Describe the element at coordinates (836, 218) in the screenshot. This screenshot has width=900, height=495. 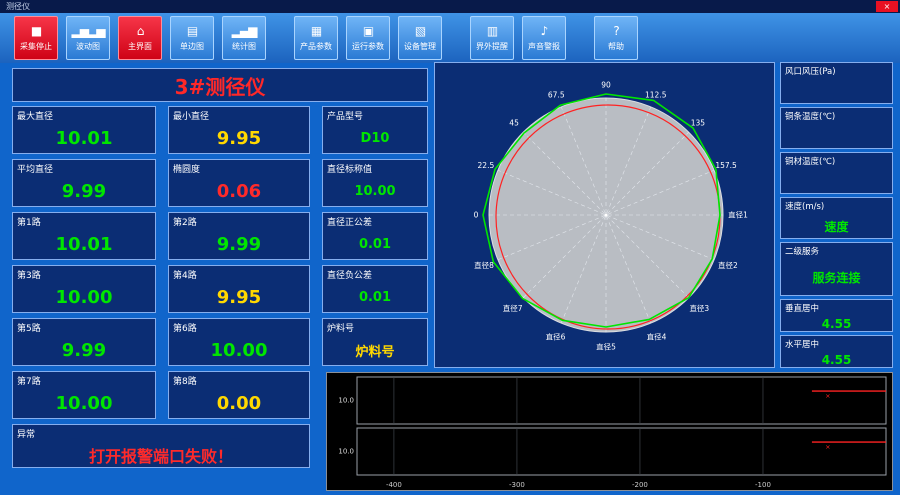
I see `status-box-速度(m/s): 速度(m/s) 速度` at that location.